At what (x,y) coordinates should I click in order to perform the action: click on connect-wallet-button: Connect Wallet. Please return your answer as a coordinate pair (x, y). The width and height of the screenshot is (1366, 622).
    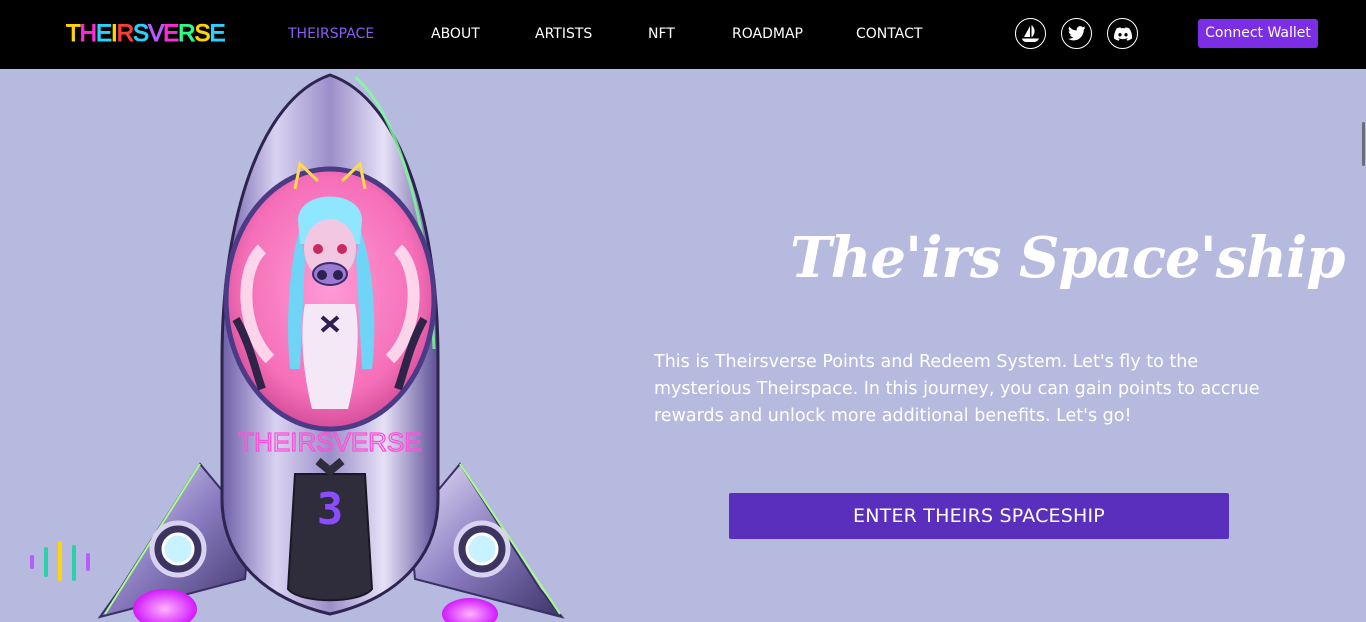
    Looking at the image, I should click on (1258, 33).